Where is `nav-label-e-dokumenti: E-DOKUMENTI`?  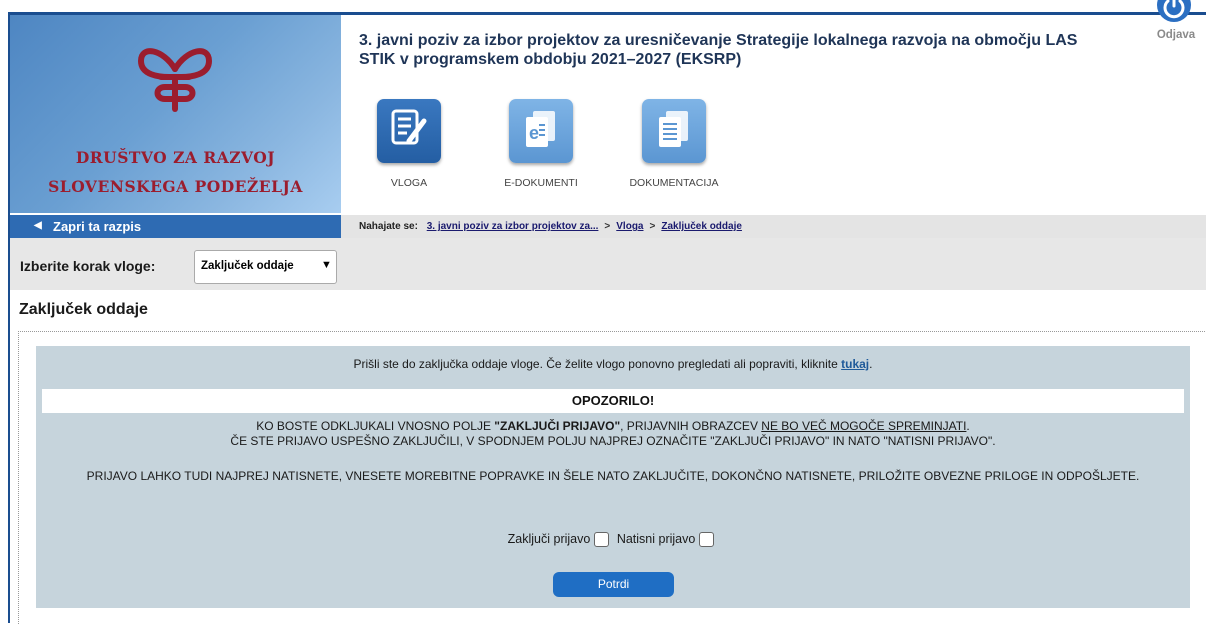
nav-label-e-dokumenti: E-DOKUMENTI is located at coordinates (541, 183).